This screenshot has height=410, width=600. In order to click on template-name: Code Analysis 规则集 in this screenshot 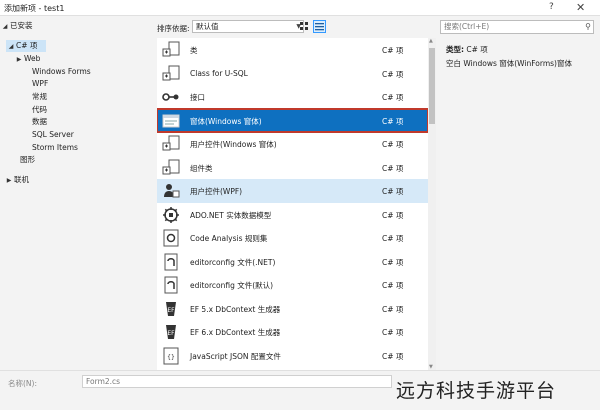, I will do `click(229, 238)`.